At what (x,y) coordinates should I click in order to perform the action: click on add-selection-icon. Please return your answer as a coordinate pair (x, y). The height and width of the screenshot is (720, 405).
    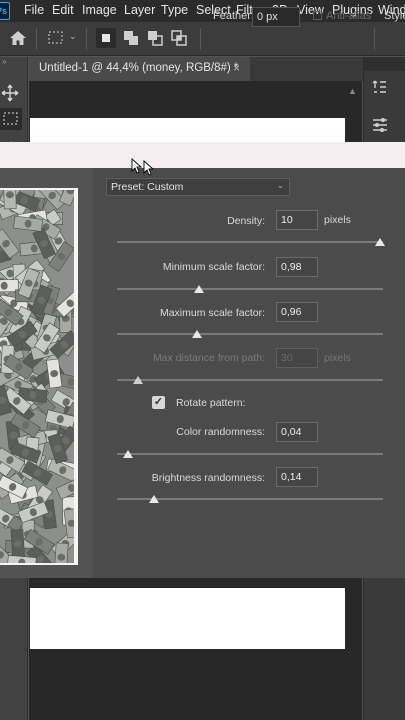
    Looking at the image, I should click on (131, 40).